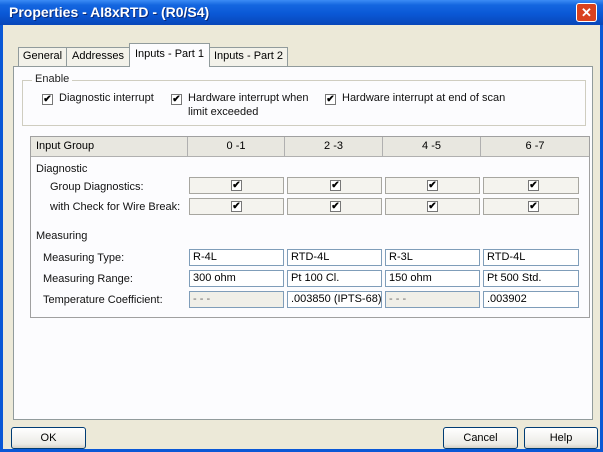 Image resolution: width=603 pixels, height=452 pixels. What do you see at coordinates (223, 112) in the screenshot?
I see `hw-interrupt-limit-label-line2: limit exceeded` at bounding box center [223, 112].